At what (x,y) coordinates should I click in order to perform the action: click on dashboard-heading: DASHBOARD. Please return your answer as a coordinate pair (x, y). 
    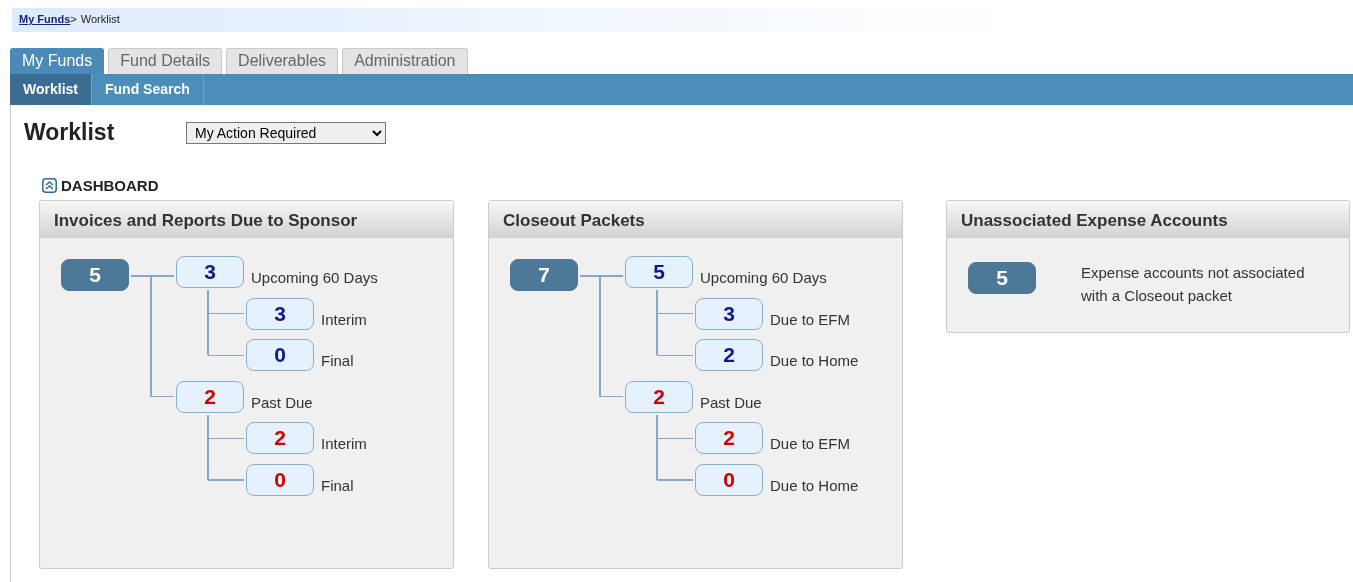
    Looking at the image, I should click on (110, 185).